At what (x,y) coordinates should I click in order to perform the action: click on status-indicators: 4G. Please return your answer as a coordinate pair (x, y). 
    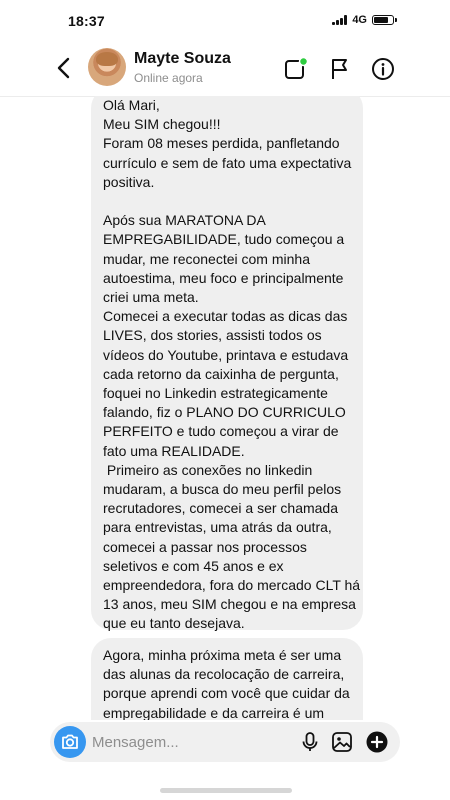
    Looking at the image, I should click on (364, 20).